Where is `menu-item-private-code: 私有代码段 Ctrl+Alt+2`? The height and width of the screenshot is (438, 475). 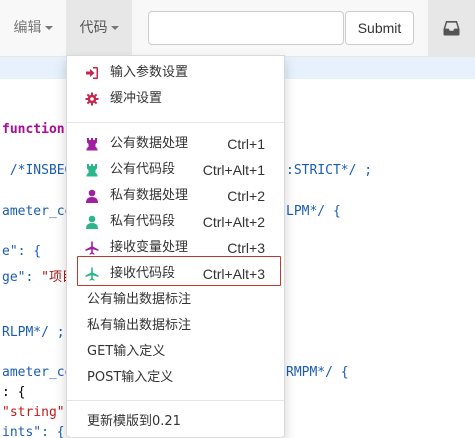
menu-item-private-code: 私有代码段 Ctrl+Alt+2 is located at coordinates (175, 222).